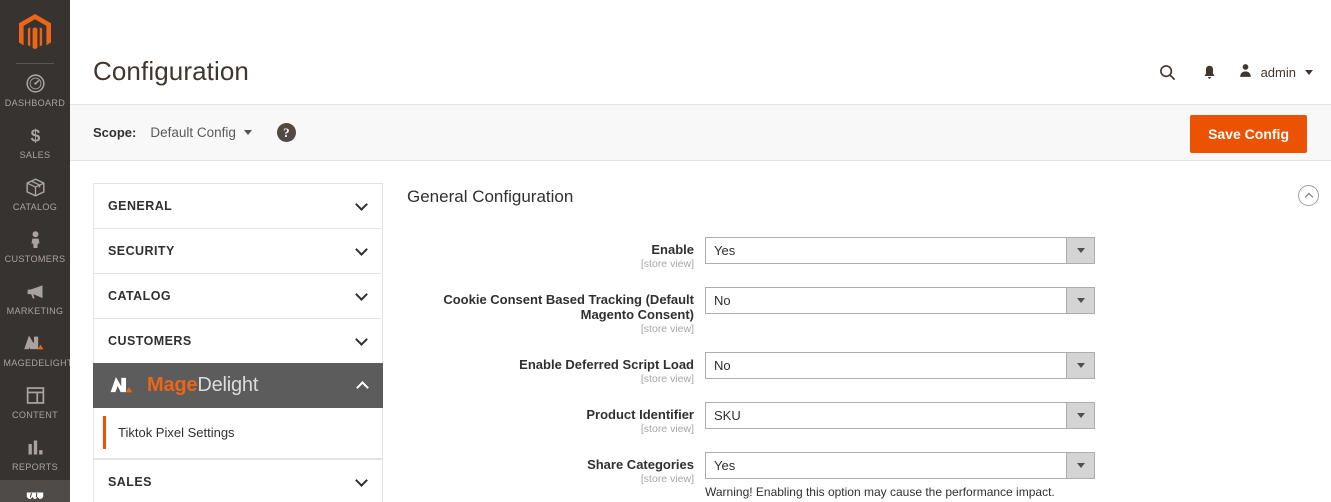 The width and height of the screenshot is (1331, 502). I want to click on magento-logo-icon, so click(35, 30).